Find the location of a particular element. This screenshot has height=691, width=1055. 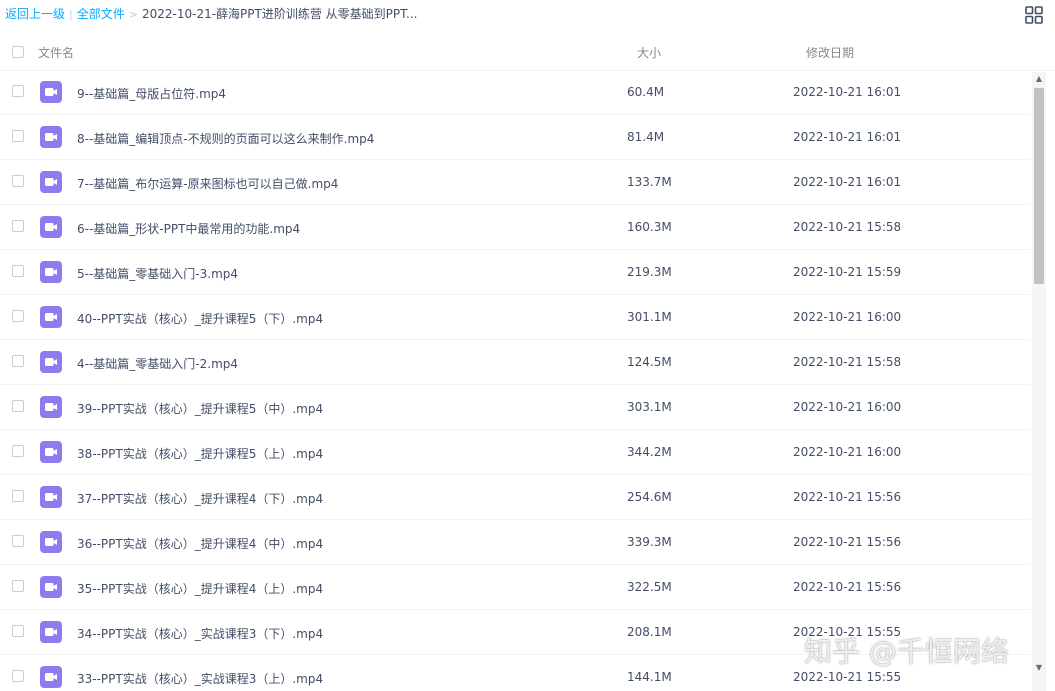

file-name: 34--PPT实战（核心）_实战课程3（下）.mp4 is located at coordinates (200, 633).